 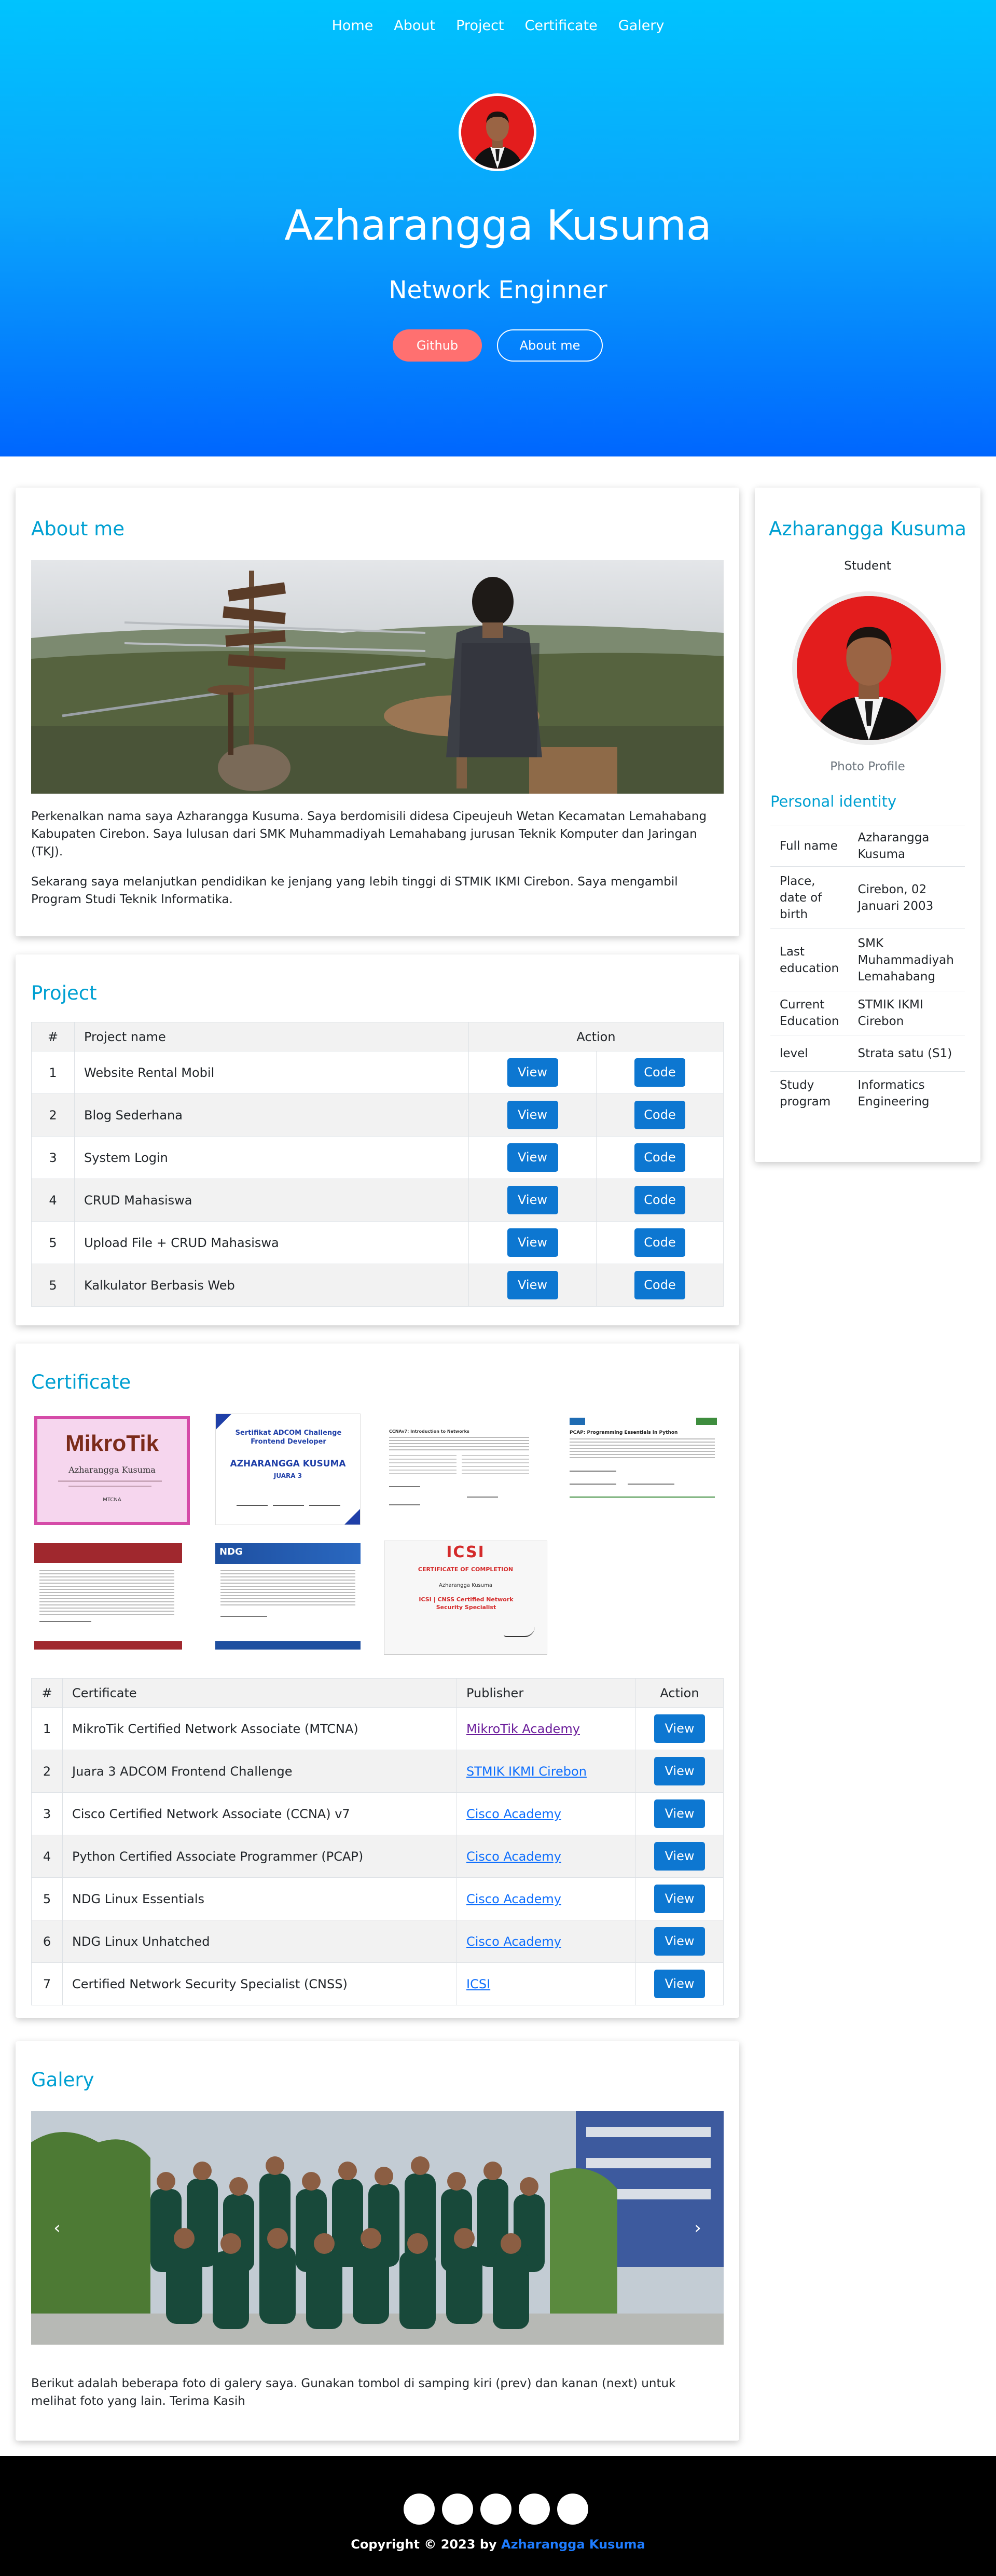 What do you see at coordinates (47, 1856) in the screenshot?
I see `cert-no: 4` at bounding box center [47, 1856].